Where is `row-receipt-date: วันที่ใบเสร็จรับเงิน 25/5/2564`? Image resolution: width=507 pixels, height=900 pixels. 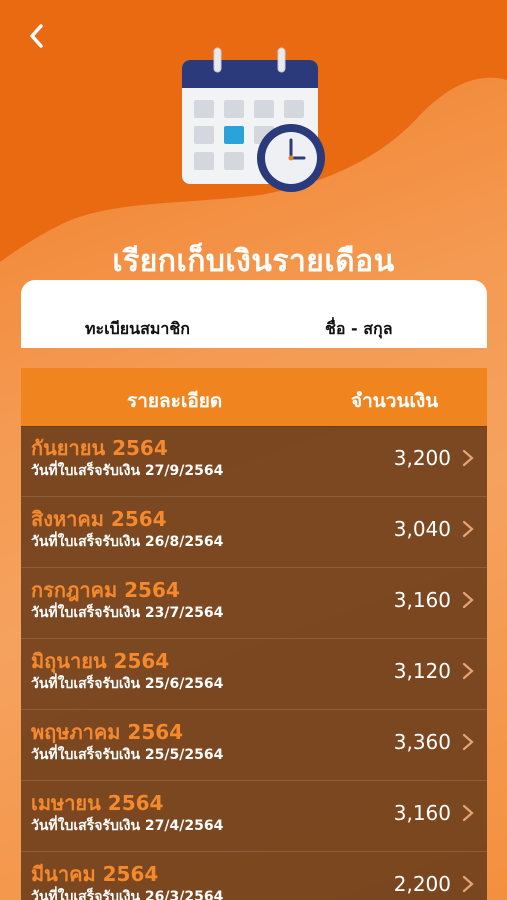
row-receipt-date: วันที่ใบเสร็จรับเงิน 25/5/2564 is located at coordinates (127, 755).